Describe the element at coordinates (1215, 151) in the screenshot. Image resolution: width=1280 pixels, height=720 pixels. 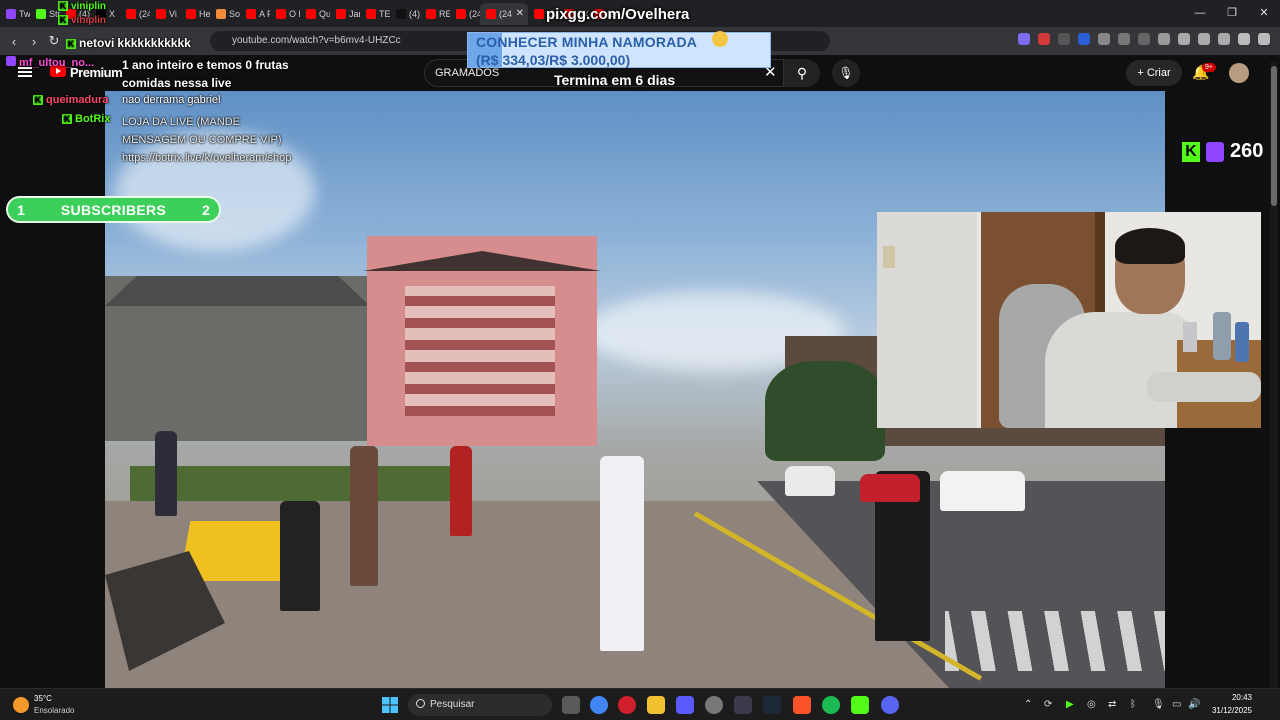
I see `twitch-icon` at that location.